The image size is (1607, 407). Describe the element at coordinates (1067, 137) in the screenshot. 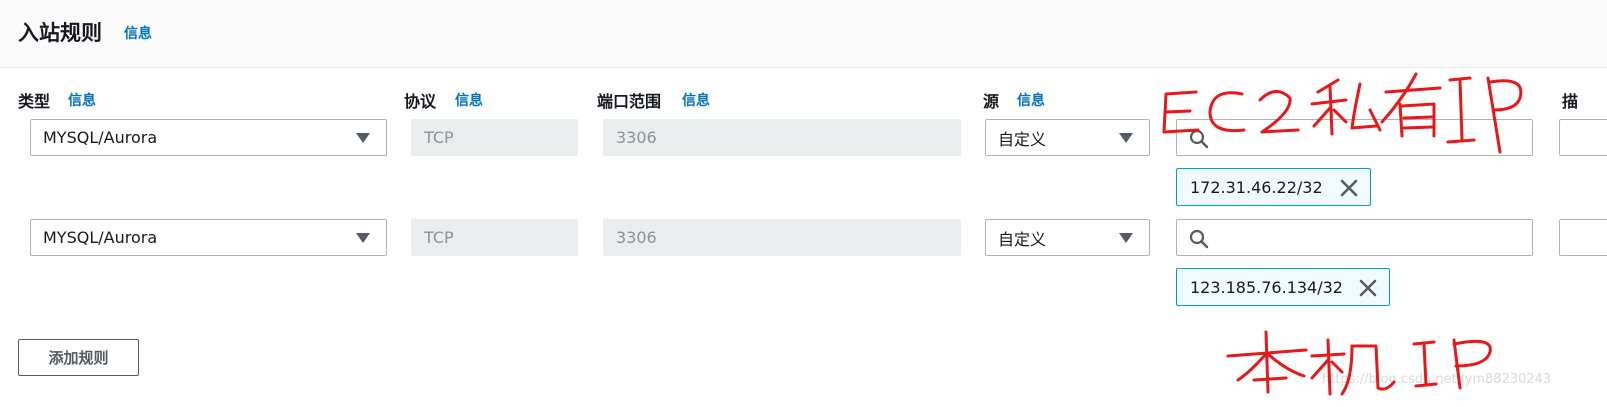

I see `rule-1-source-select: 自定义` at that location.